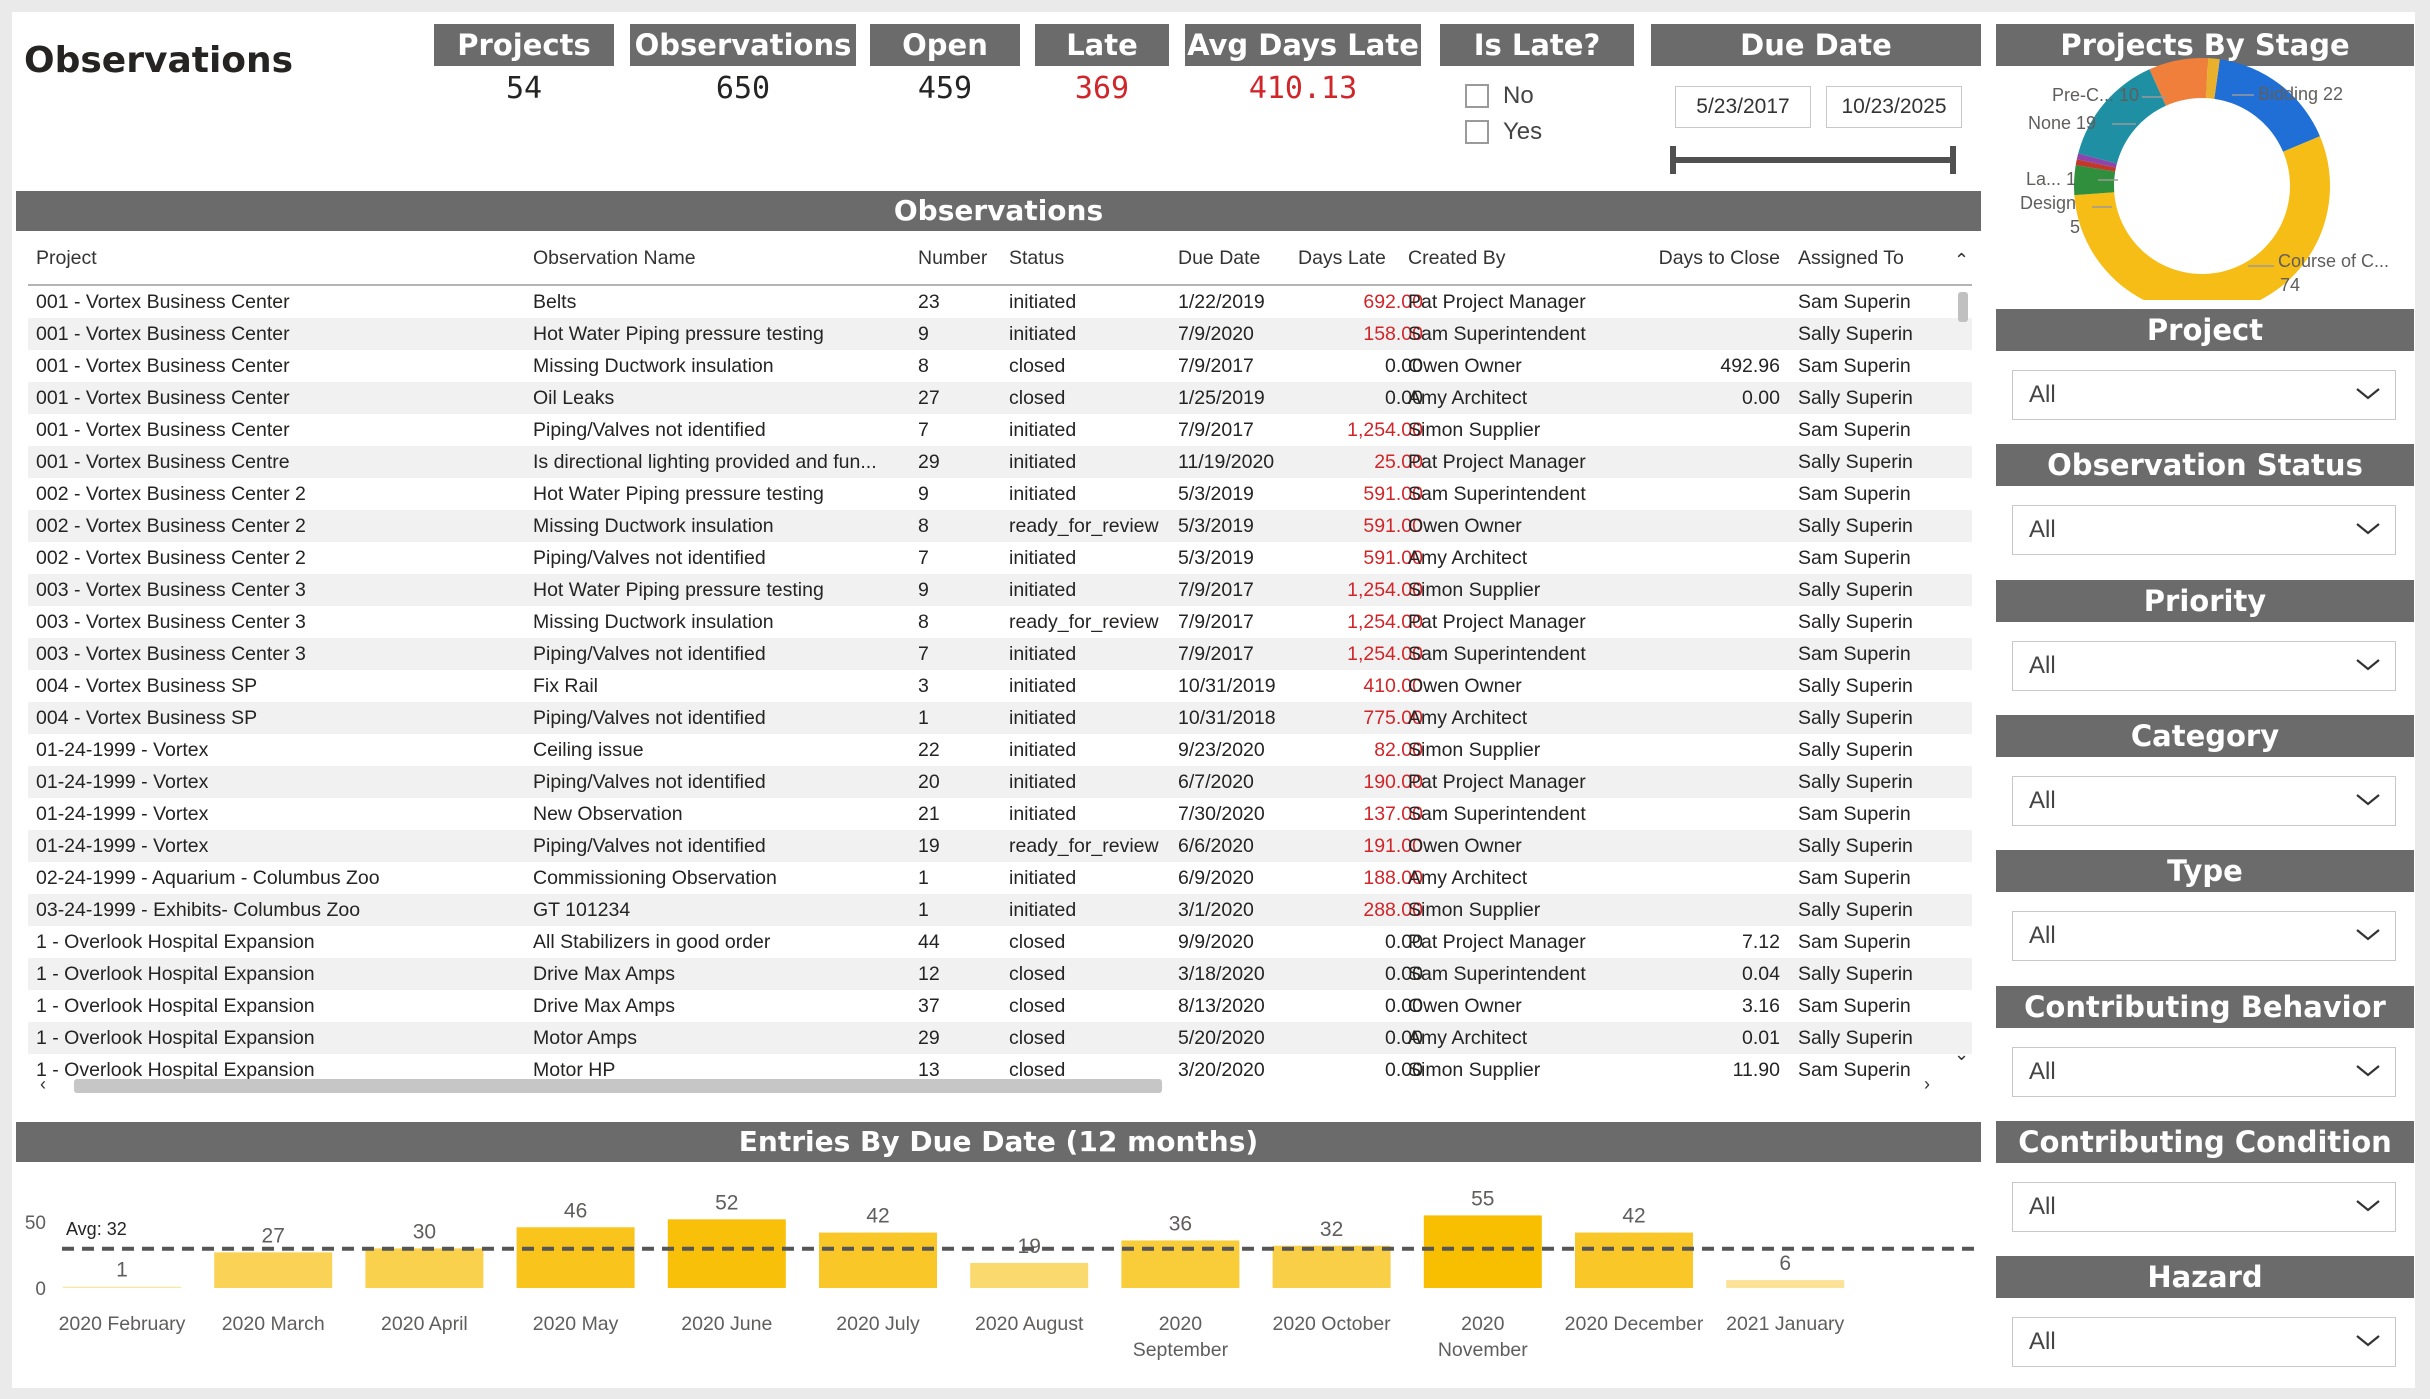  What do you see at coordinates (1029, 1324) in the screenshot?
I see `x-tick-label: 2020 August` at bounding box center [1029, 1324].